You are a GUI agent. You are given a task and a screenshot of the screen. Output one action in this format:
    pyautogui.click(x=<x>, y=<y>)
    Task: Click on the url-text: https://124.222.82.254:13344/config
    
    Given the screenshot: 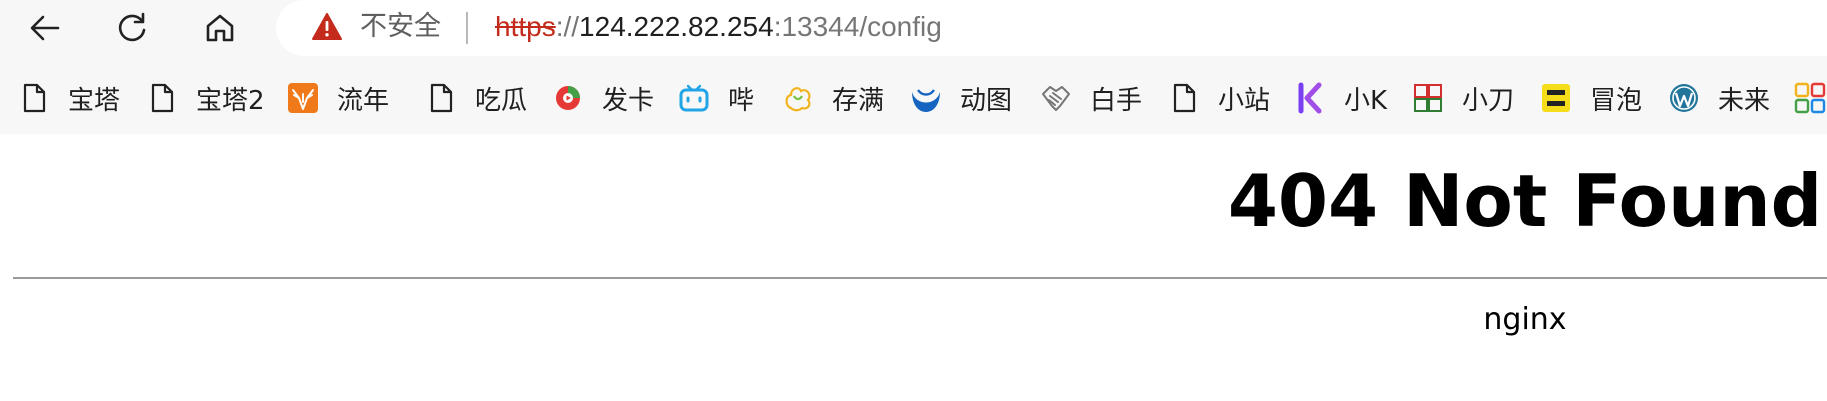 What is the action you would take?
    pyautogui.click(x=718, y=27)
    